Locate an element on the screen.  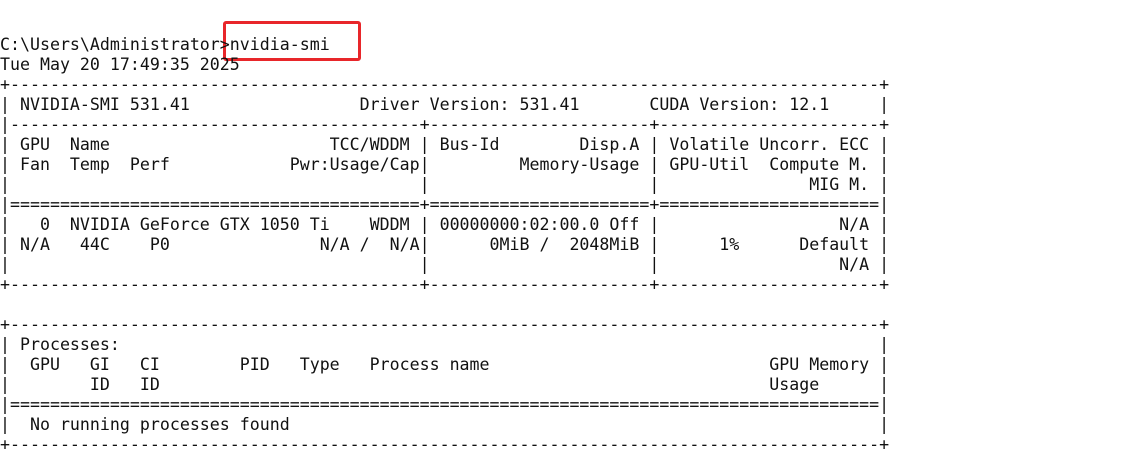
output-line: | | | N/A | is located at coordinates (445, 264).